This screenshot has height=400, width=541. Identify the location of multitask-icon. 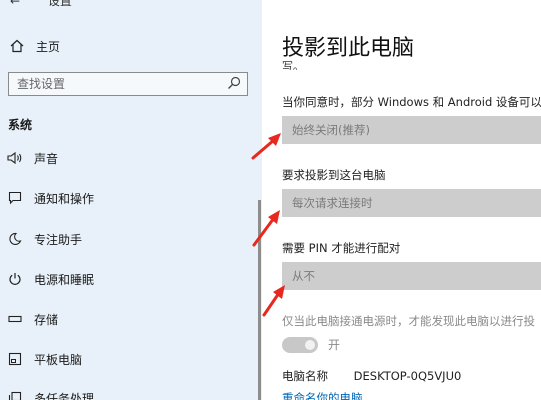
(15, 394).